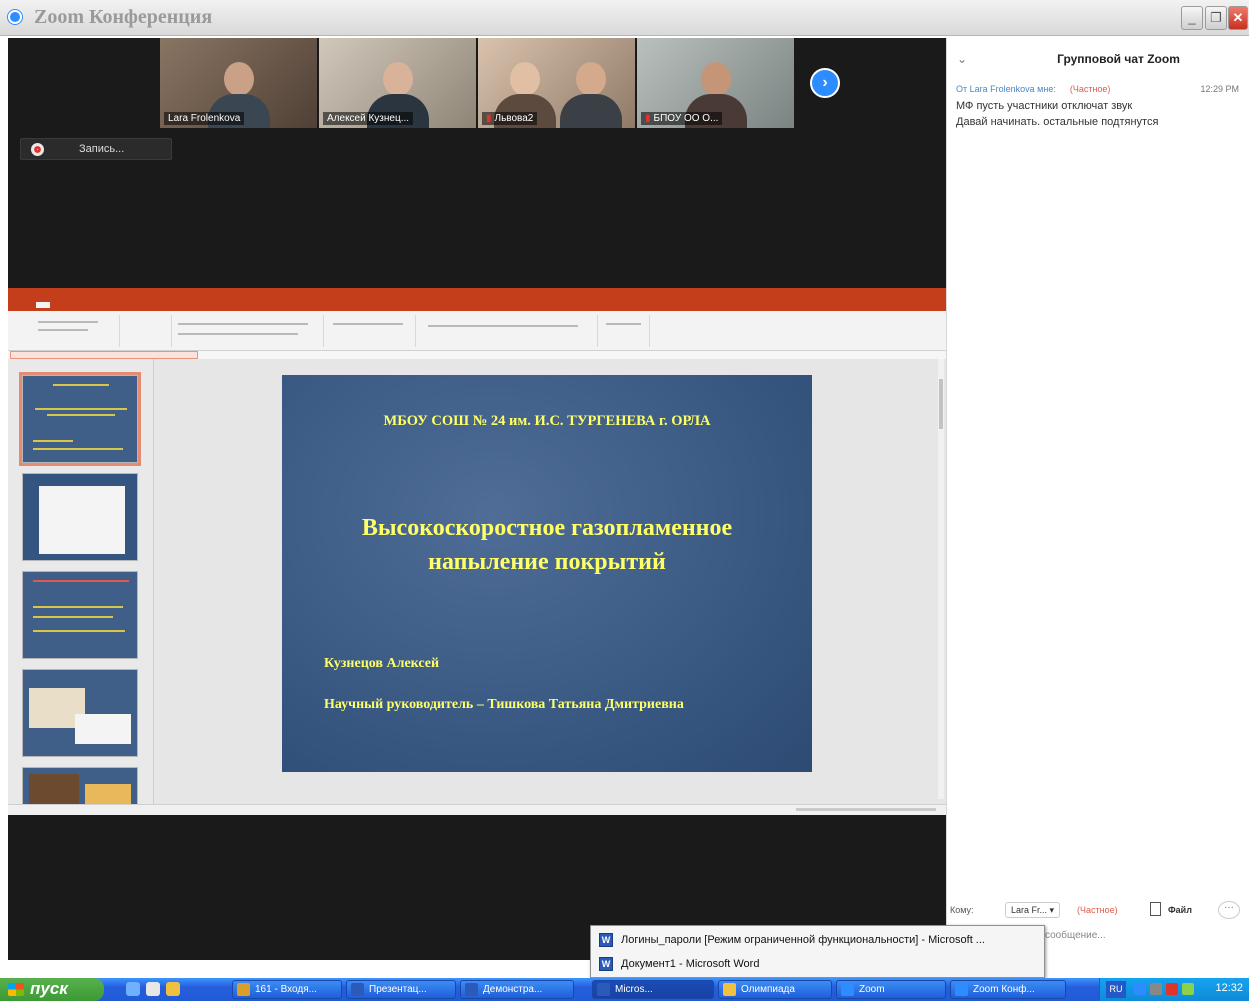 The height and width of the screenshot is (1001, 1249). I want to click on zoom-icon, so click(15, 17).